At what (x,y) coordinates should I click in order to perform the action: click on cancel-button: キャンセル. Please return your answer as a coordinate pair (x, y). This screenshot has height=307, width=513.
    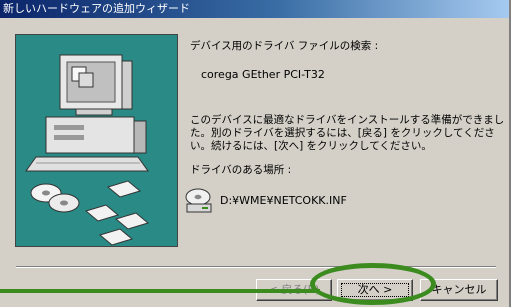
    Looking at the image, I should click on (459, 290).